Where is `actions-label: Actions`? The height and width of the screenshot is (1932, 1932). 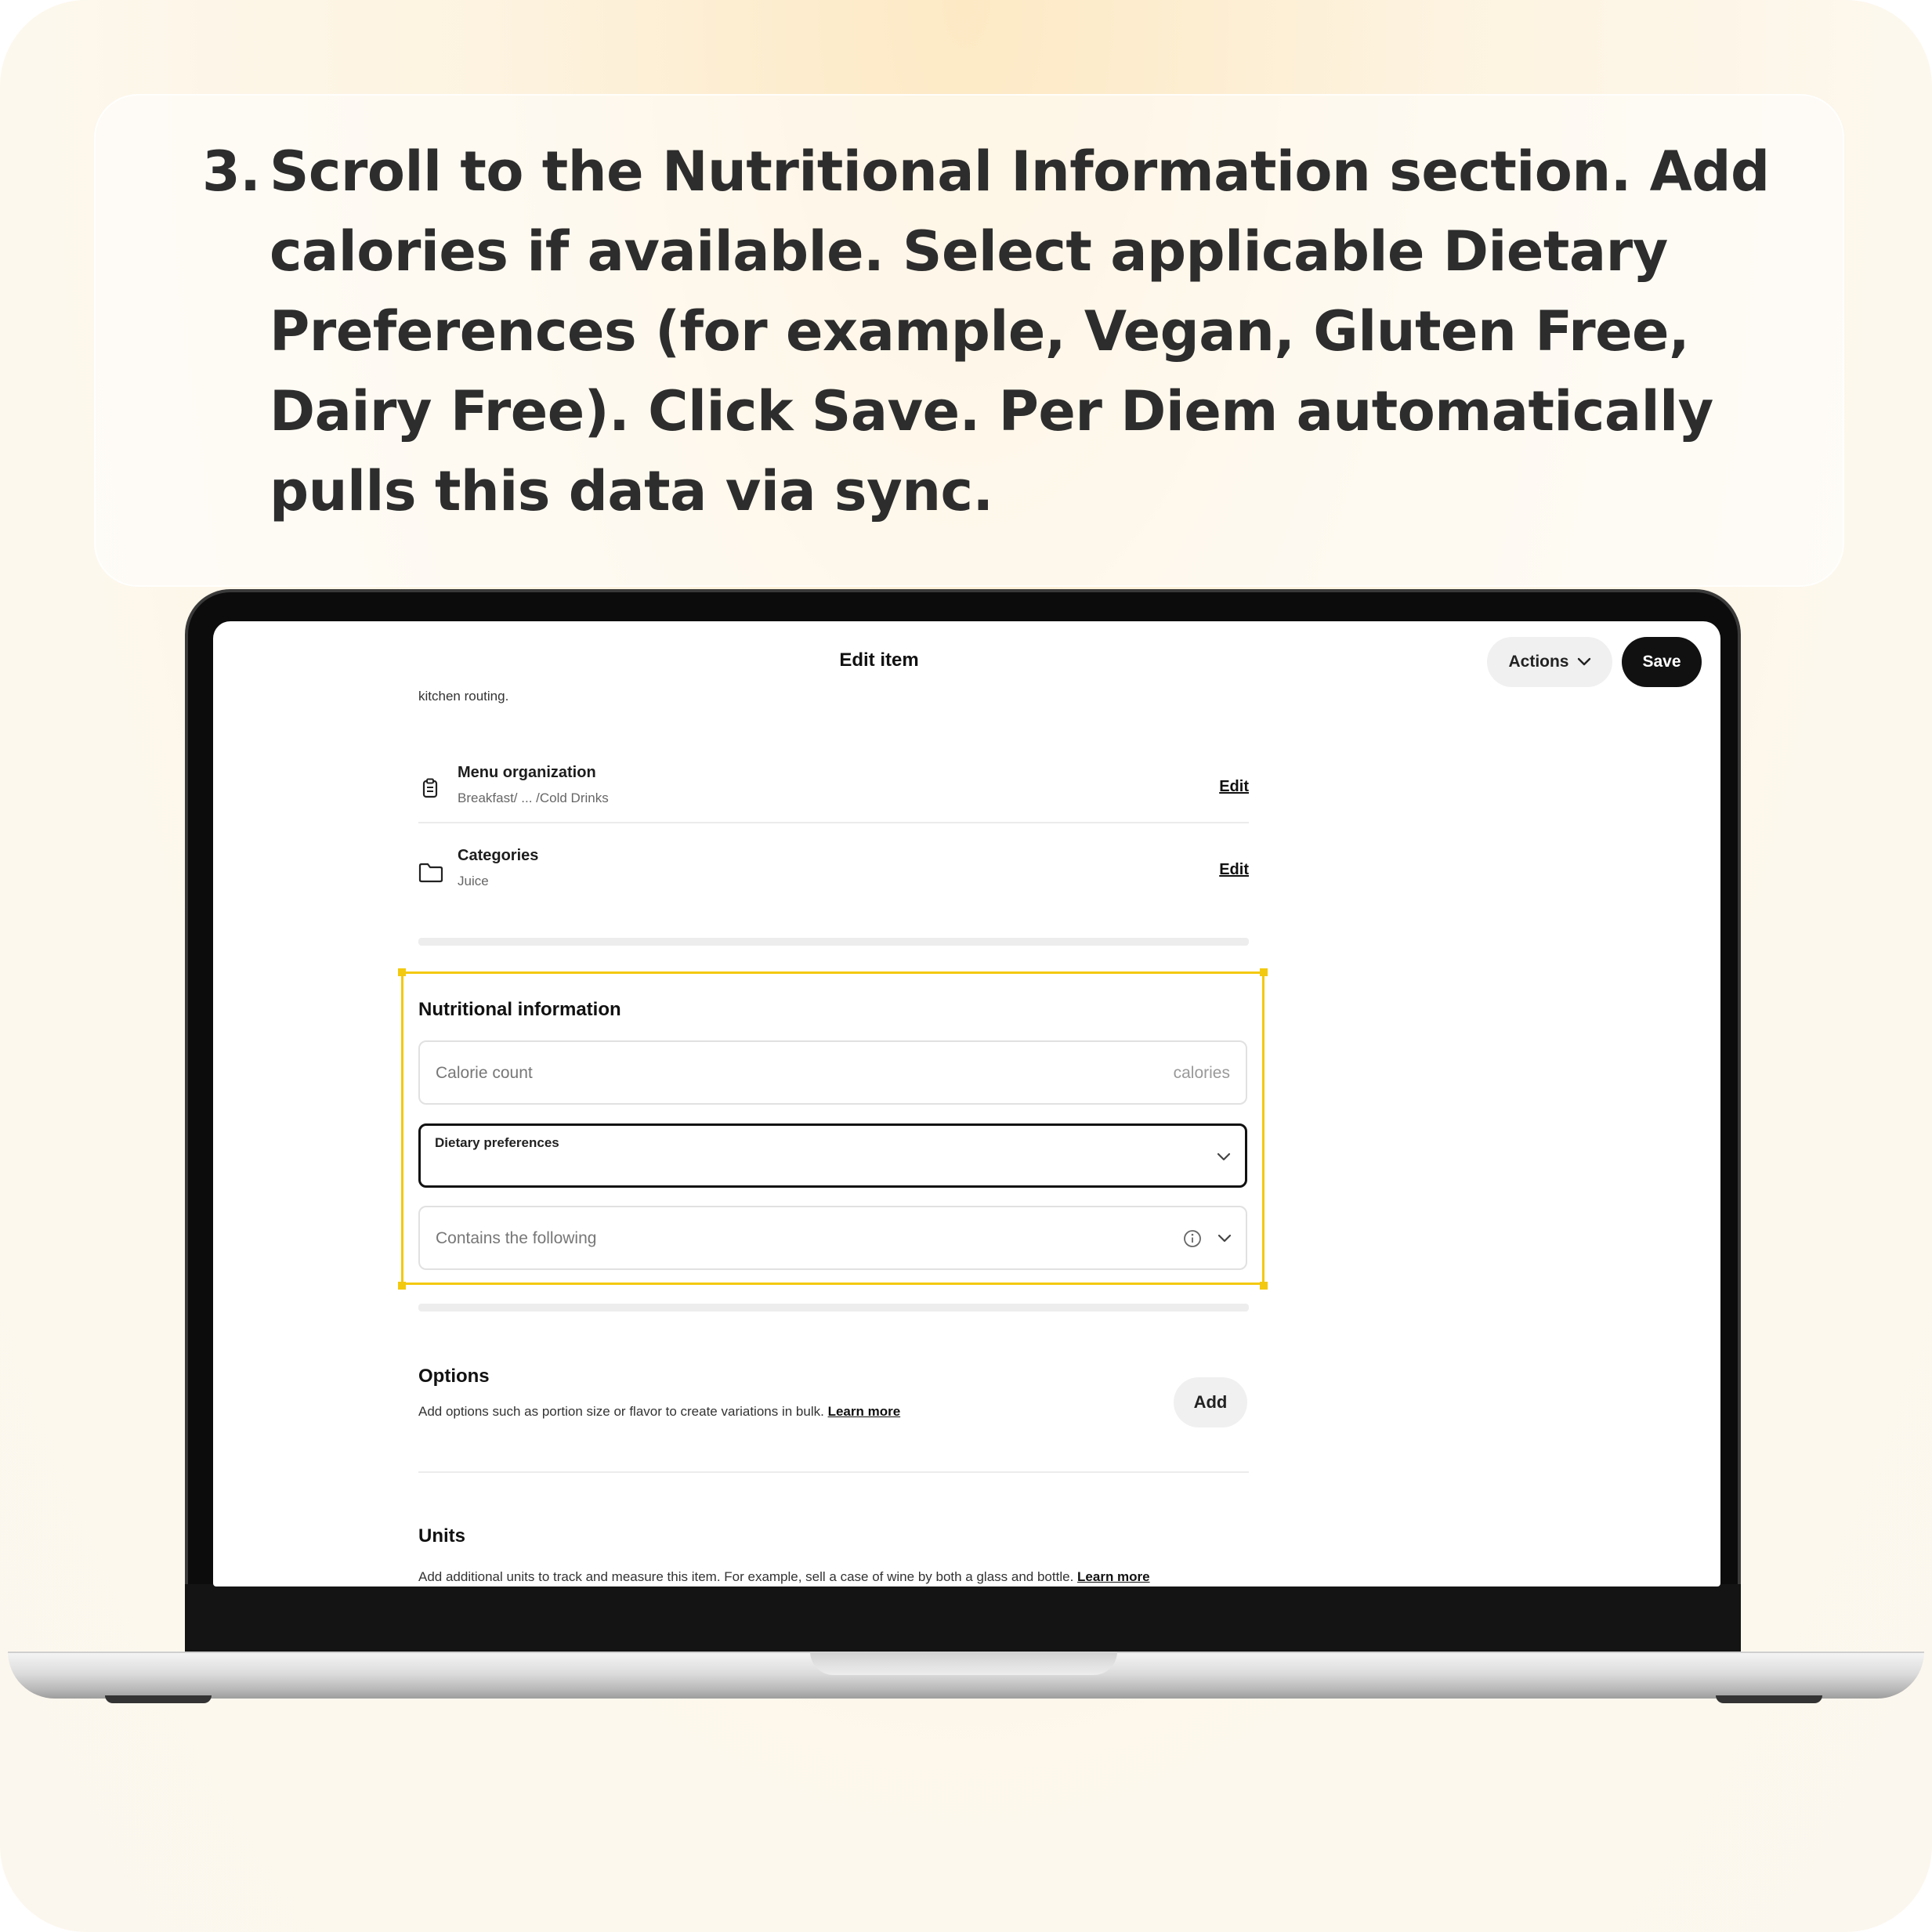
actions-label: Actions is located at coordinates (1539, 662).